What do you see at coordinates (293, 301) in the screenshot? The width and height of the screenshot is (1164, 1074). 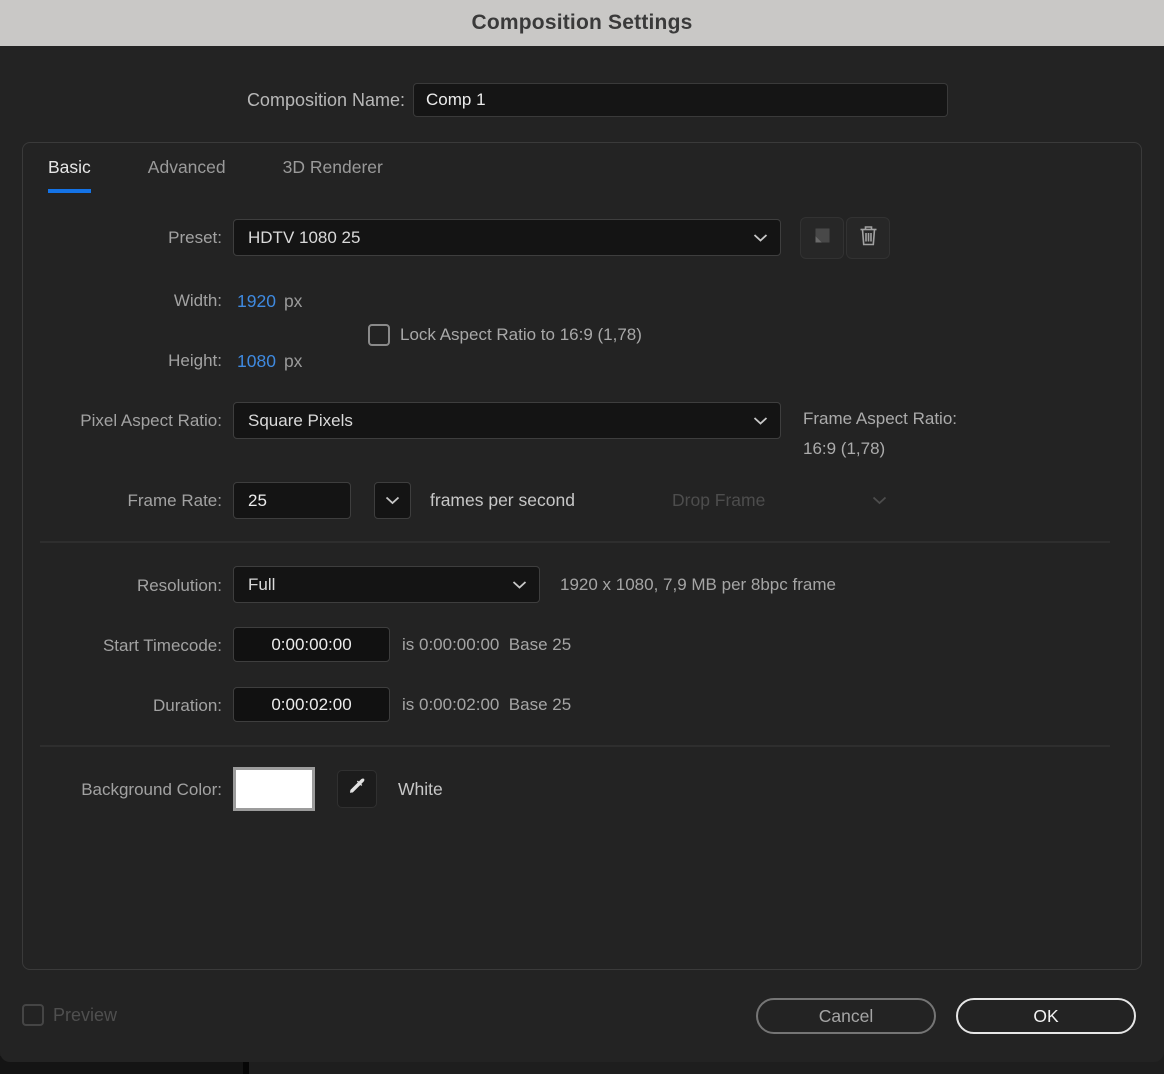 I see `width-unit: px` at bounding box center [293, 301].